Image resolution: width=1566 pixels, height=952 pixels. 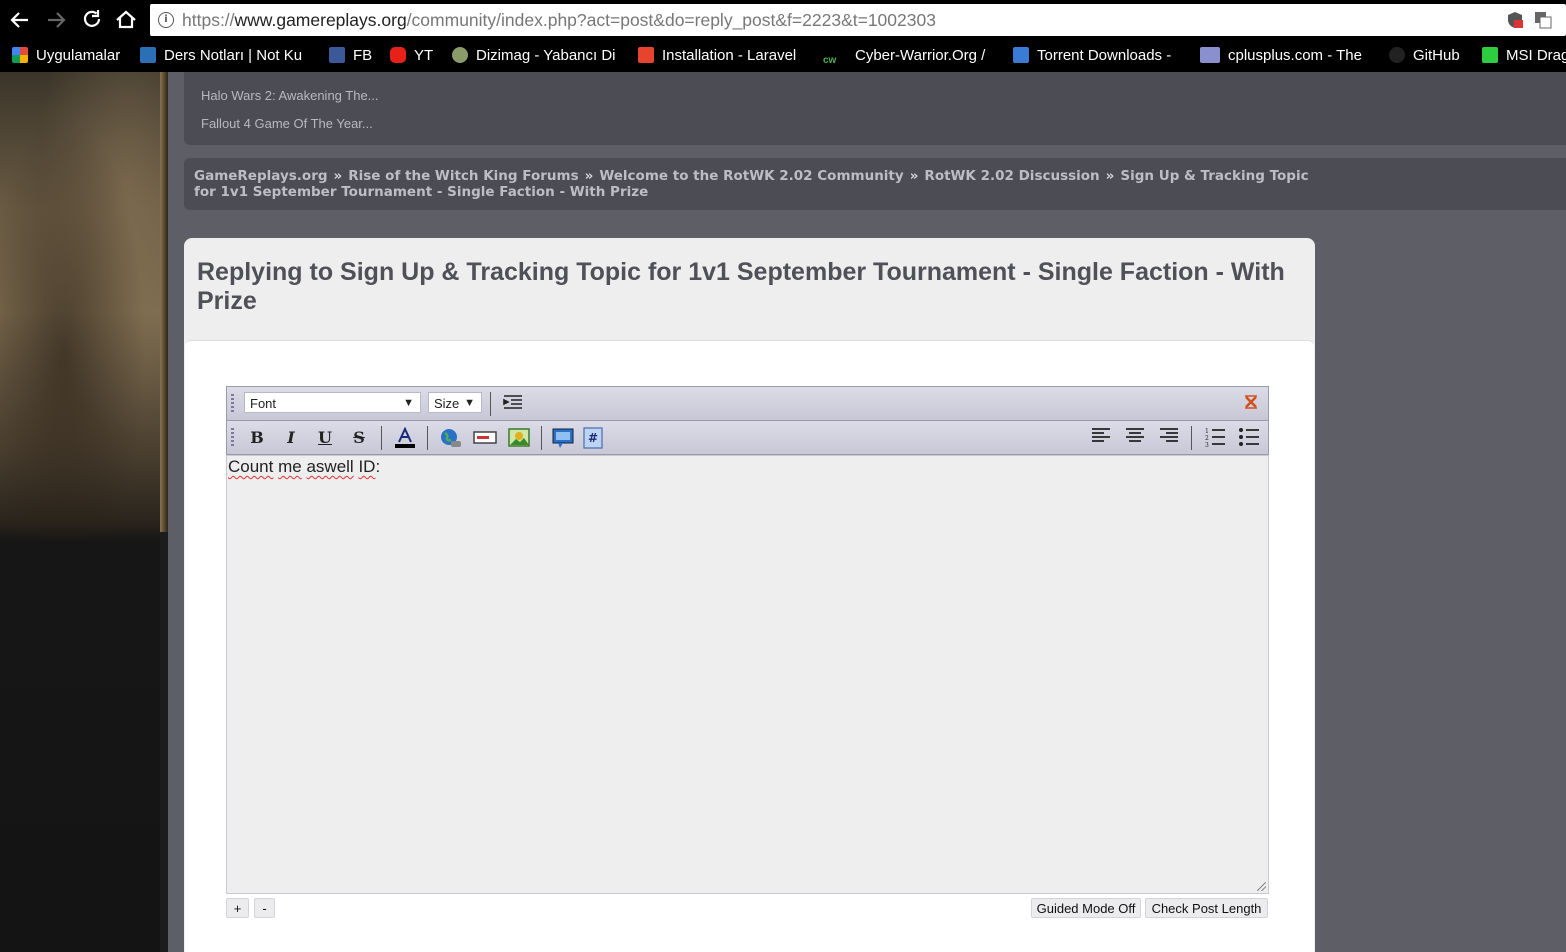 I want to click on dizimag-icon, so click(x=460, y=55).